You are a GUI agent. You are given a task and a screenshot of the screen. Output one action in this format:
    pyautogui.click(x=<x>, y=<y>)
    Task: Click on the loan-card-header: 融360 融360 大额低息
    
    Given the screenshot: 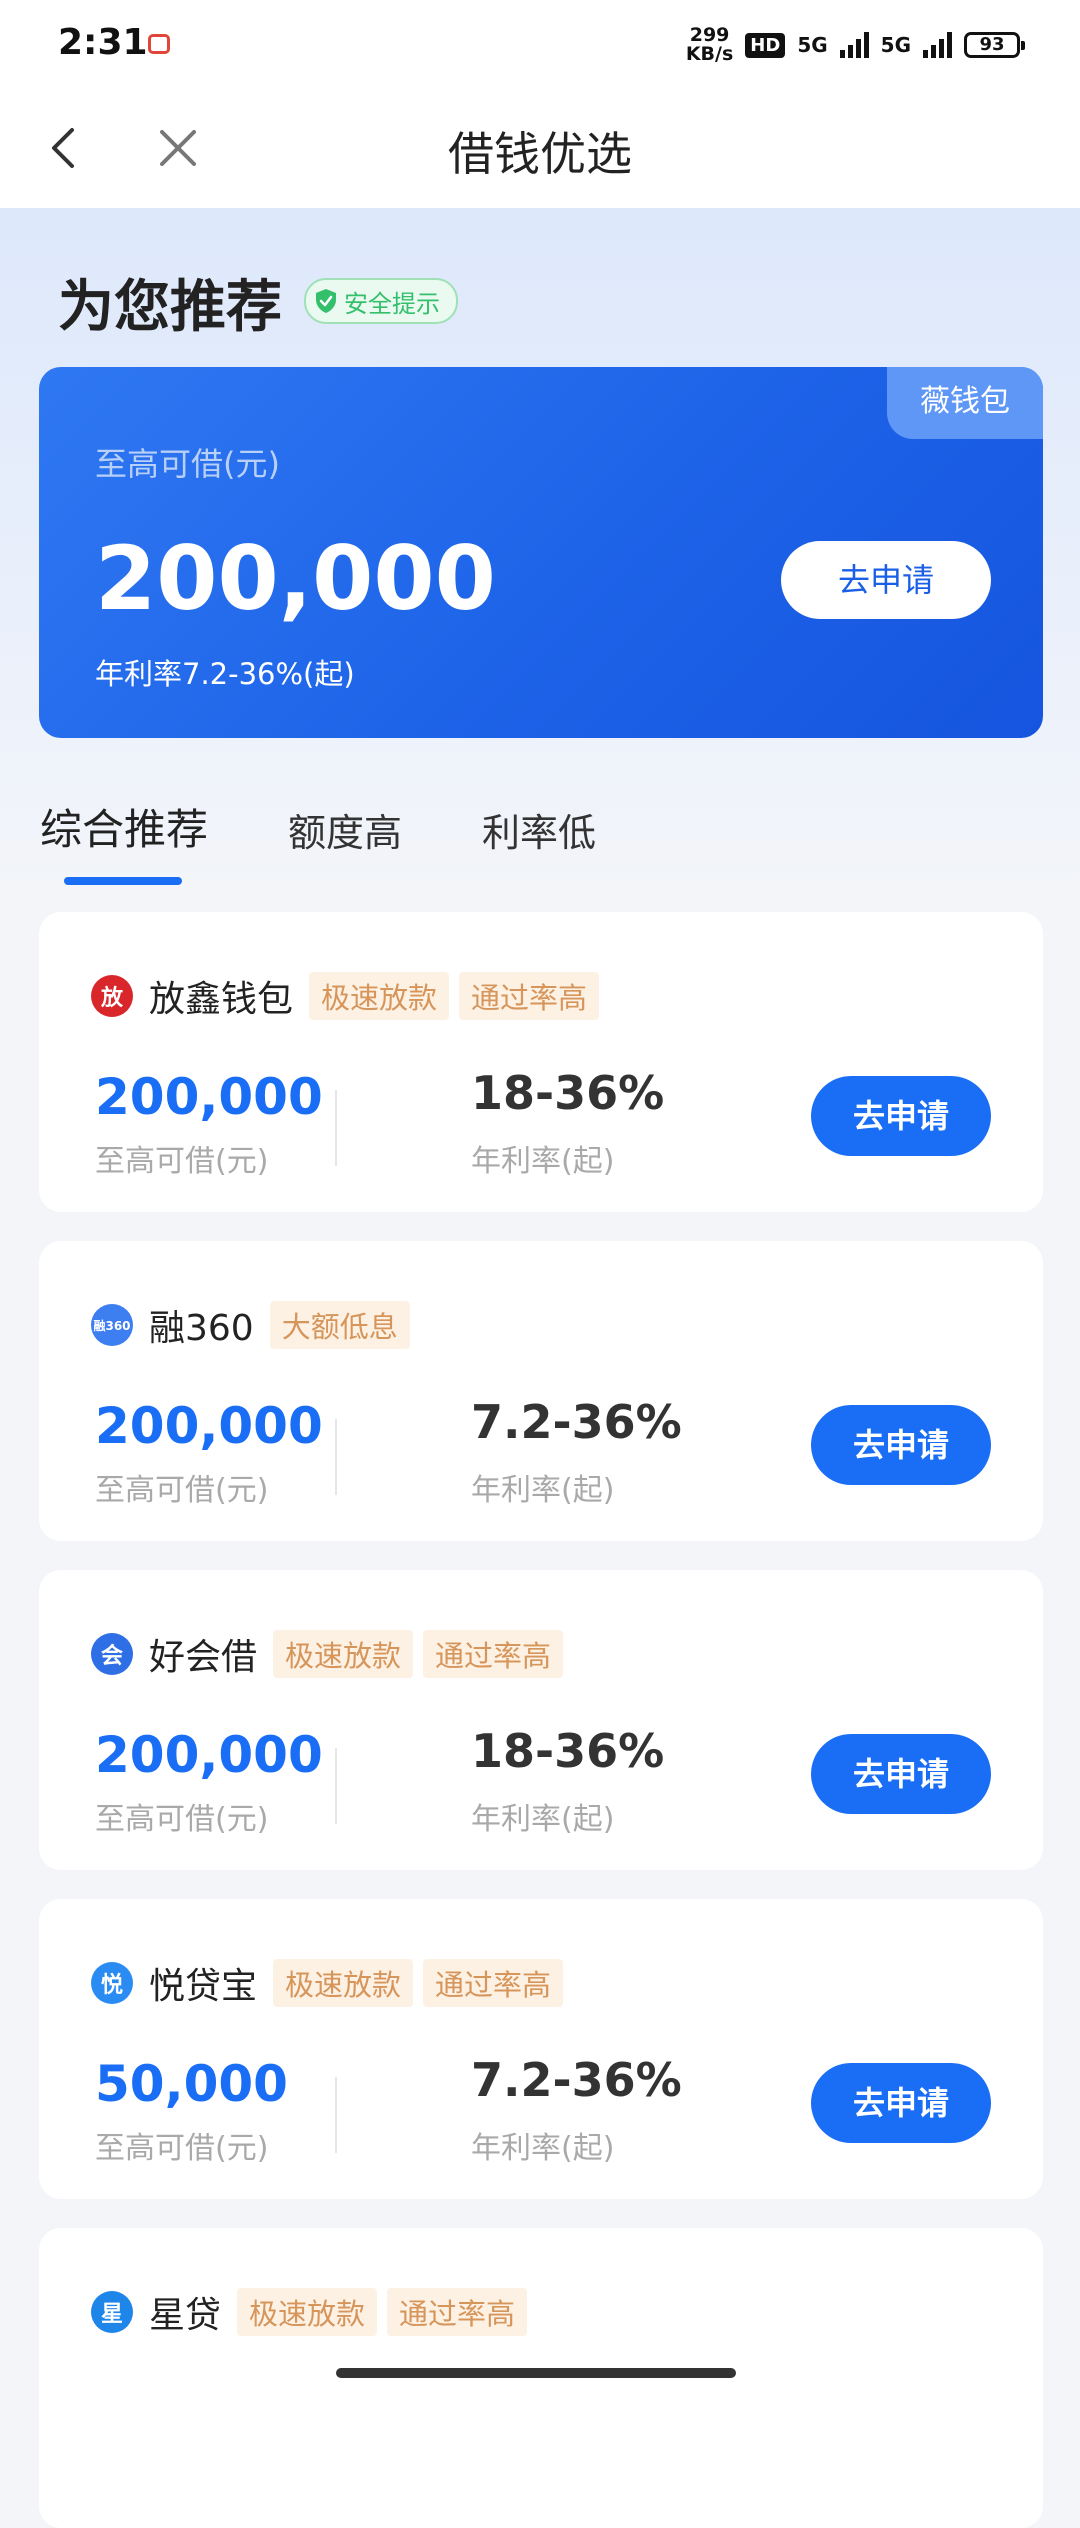 What is the action you would take?
    pyautogui.click(x=250, y=1325)
    